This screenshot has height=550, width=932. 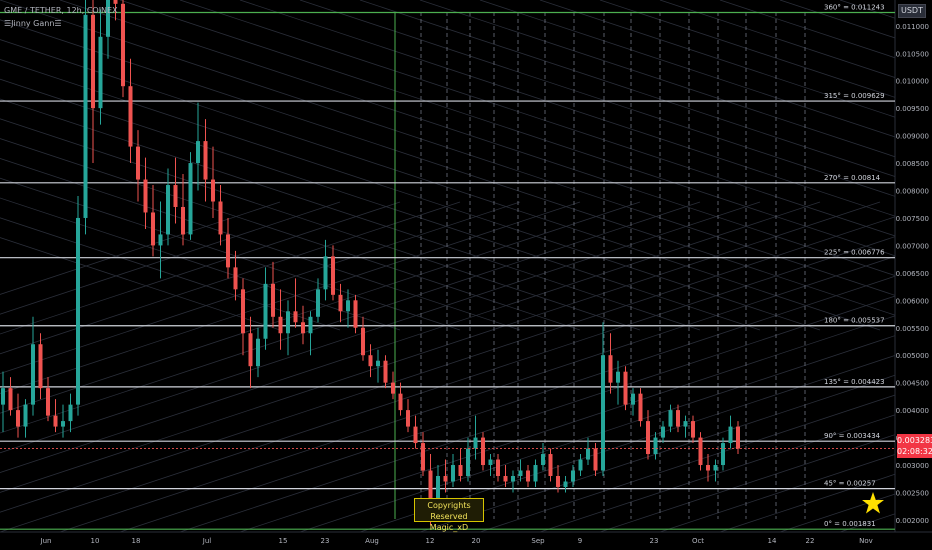 What do you see at coordinates (914, 446) in the screenshot?
I see `last-price-badge: 0.003283 02:08:32` at bounding box center [914, 446].